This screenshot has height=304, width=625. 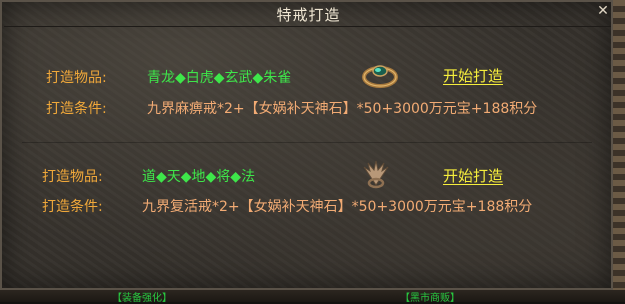 I want to click on recipe-2-item-label: 打造物品:, so click(x=72, y=177).